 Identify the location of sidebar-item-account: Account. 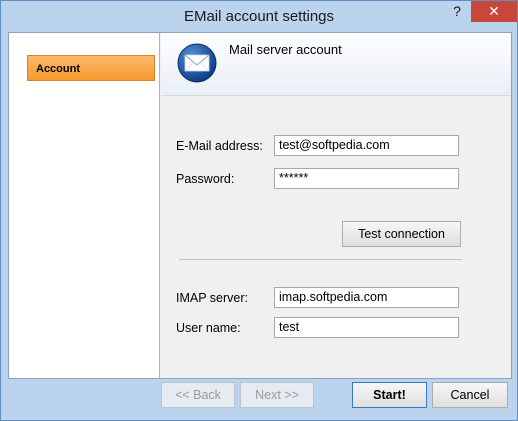
(91, 68).